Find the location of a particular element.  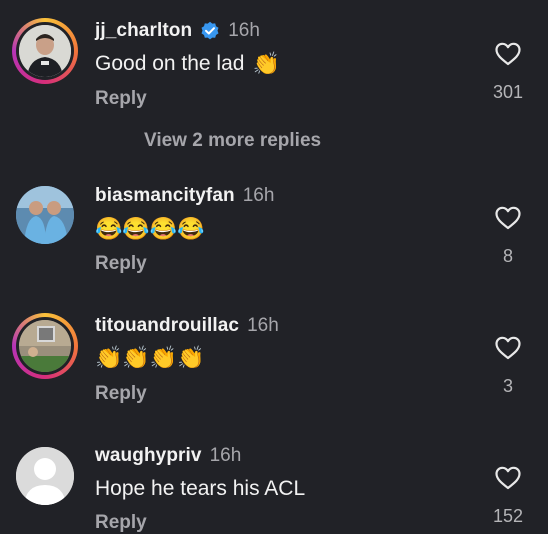

username: titouandrouillac is located at coordinates (167, 326).